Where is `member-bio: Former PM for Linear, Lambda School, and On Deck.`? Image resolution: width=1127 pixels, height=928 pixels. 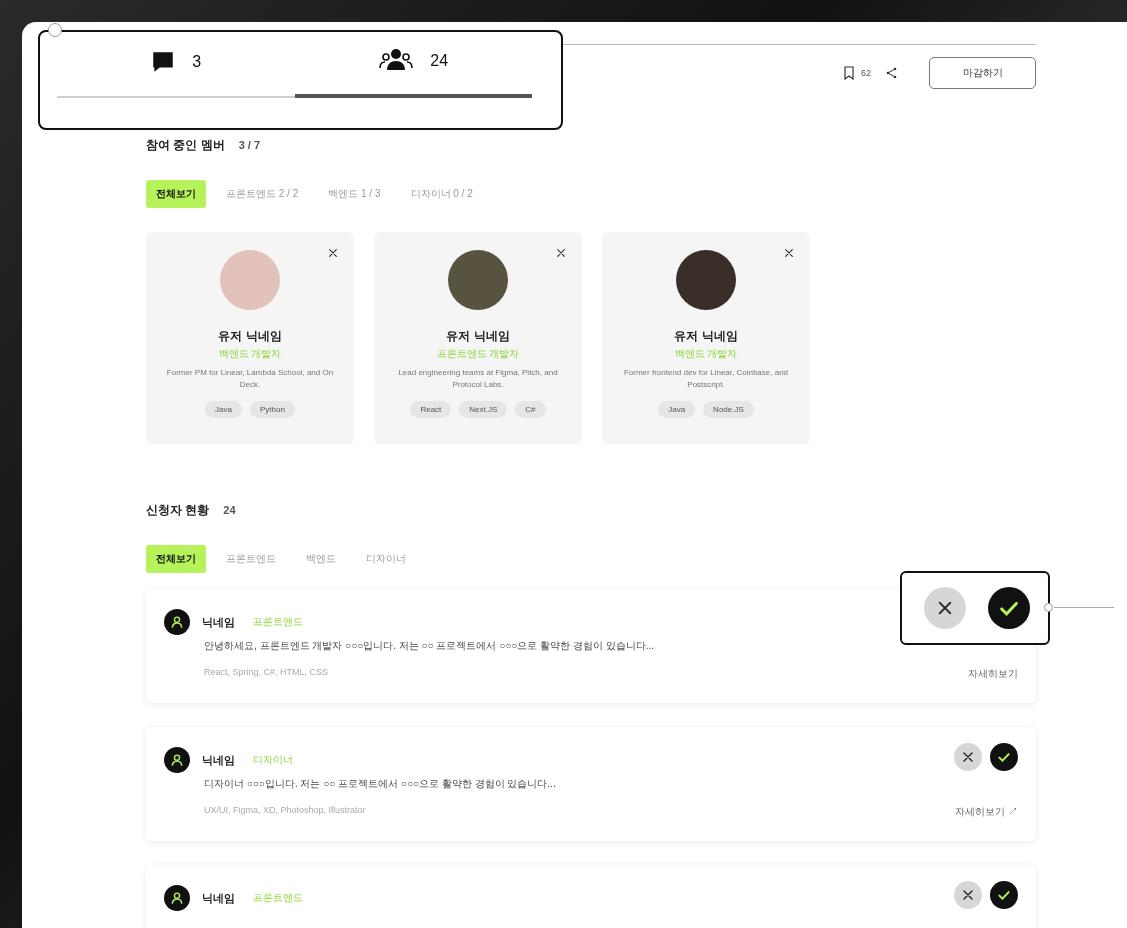
member-bio: Former PM for Linear, Lambda School, and On Deck. is located at coordinates (250, 379).